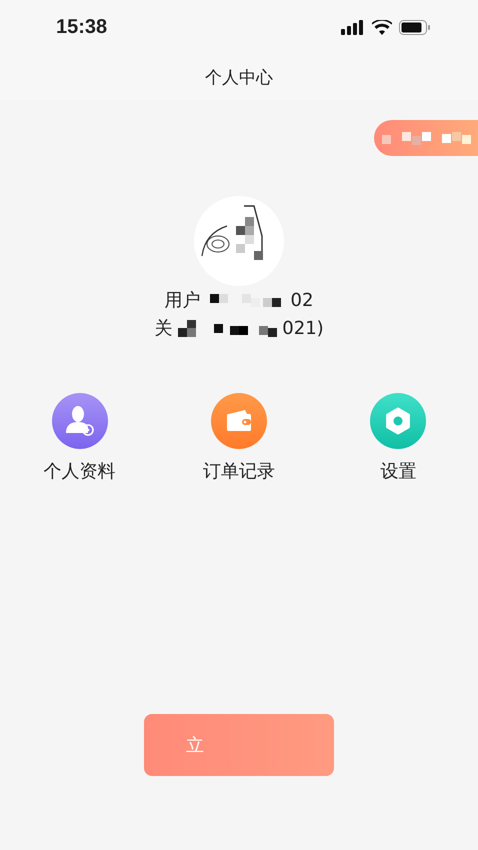 This screenshot has height=850, width=478. Describe the element at coordinates (238, 421) in the screenshot. I see `wallet-icon` at that location.